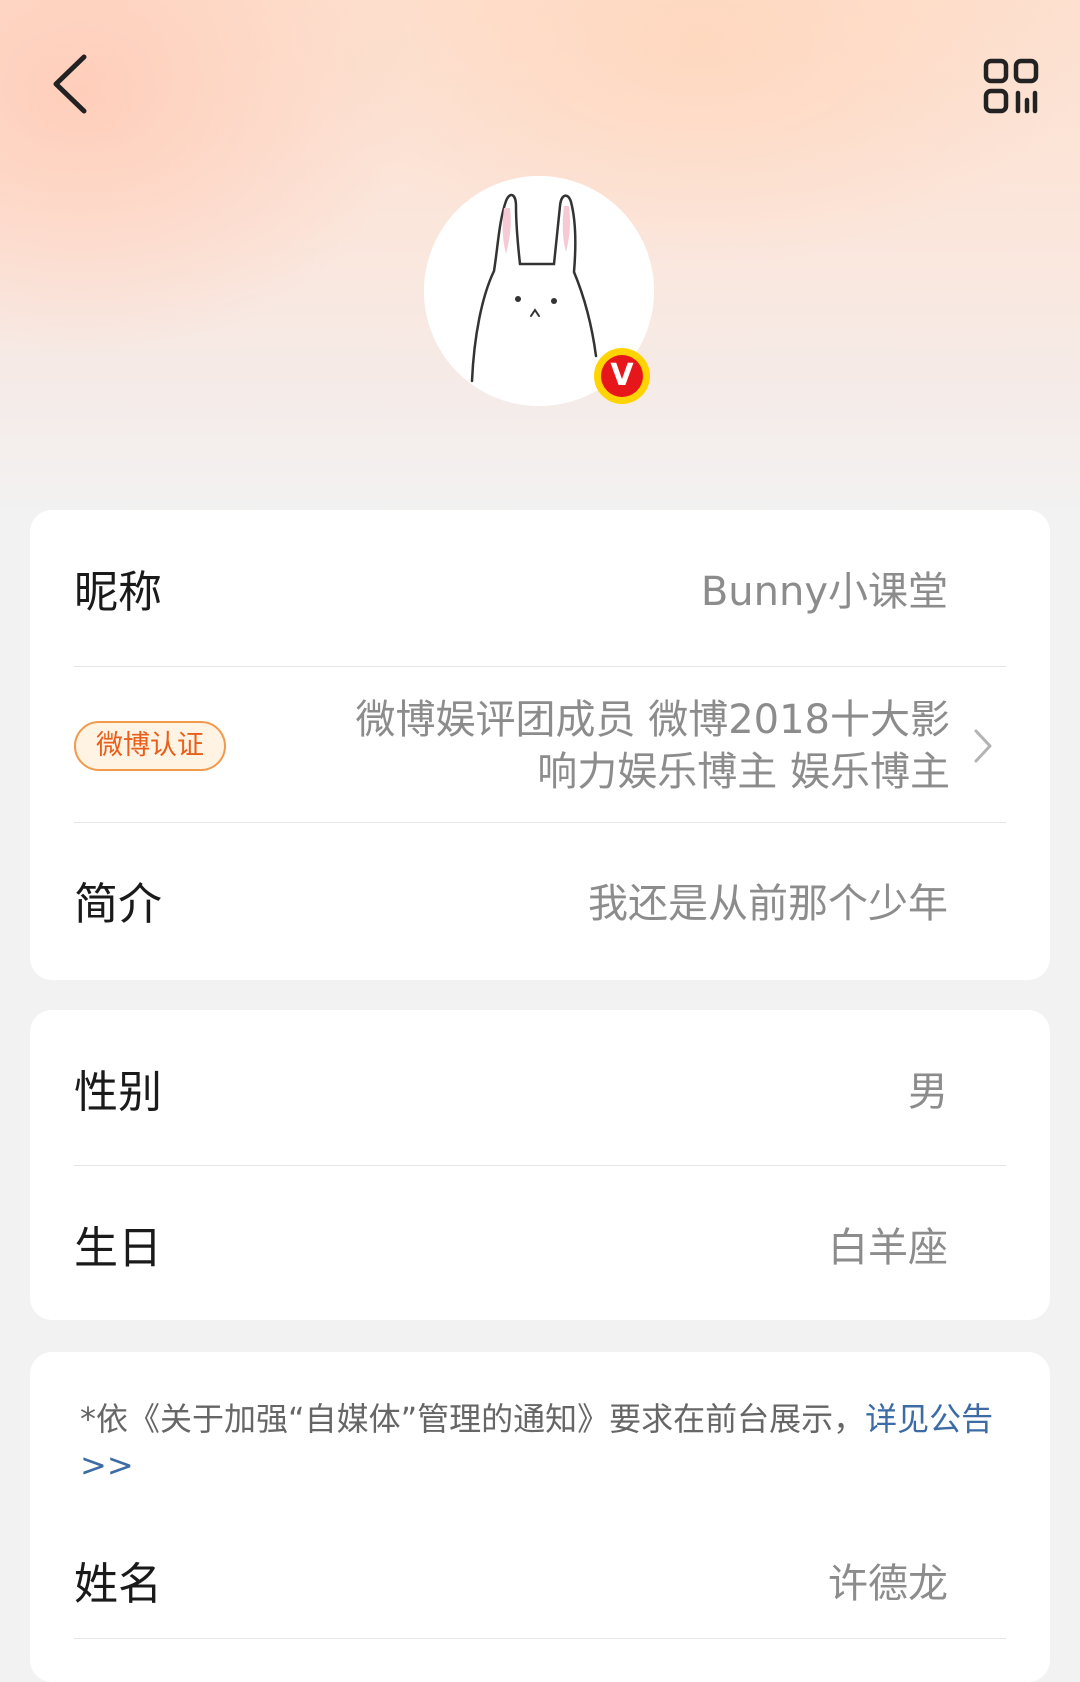 Image resolution: width=1080 pixels, height=1682 pixels. Describe the element at coordinates (540, 1244) in the screenshot. I see `birthday-row: 生日 白羊座` at that location.